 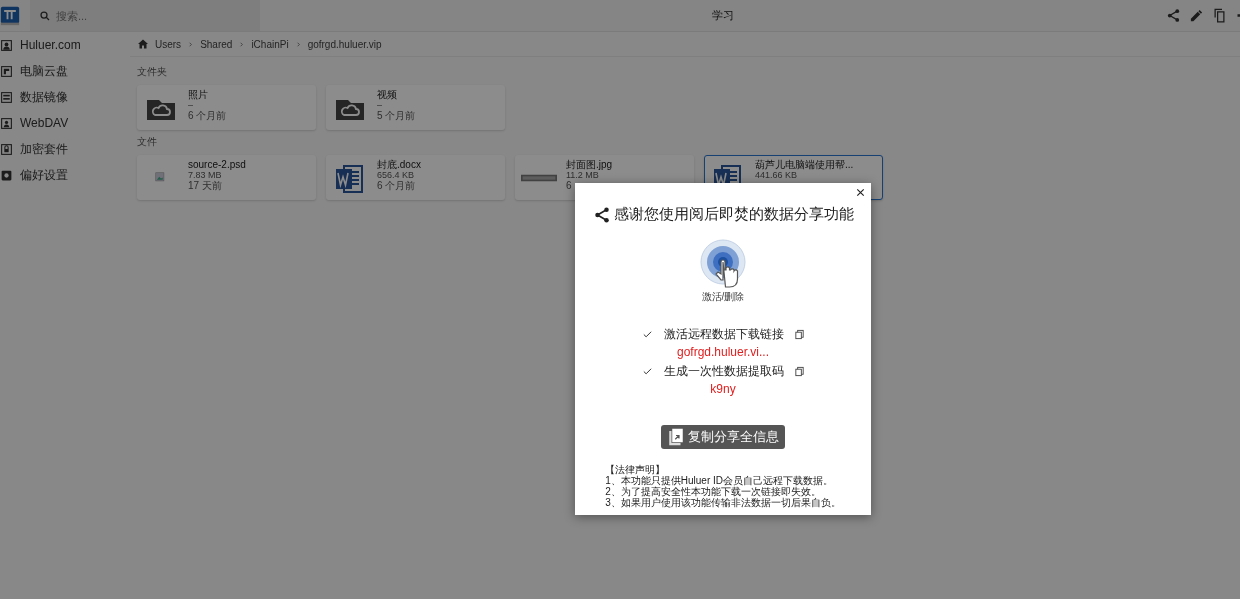 What do you see at coordinates (723, 502) in the screenshot?
I see `legal-note: 3、如果用户使用该功能传输非法数据一切后果自负。` at bounding box center [723, 502].